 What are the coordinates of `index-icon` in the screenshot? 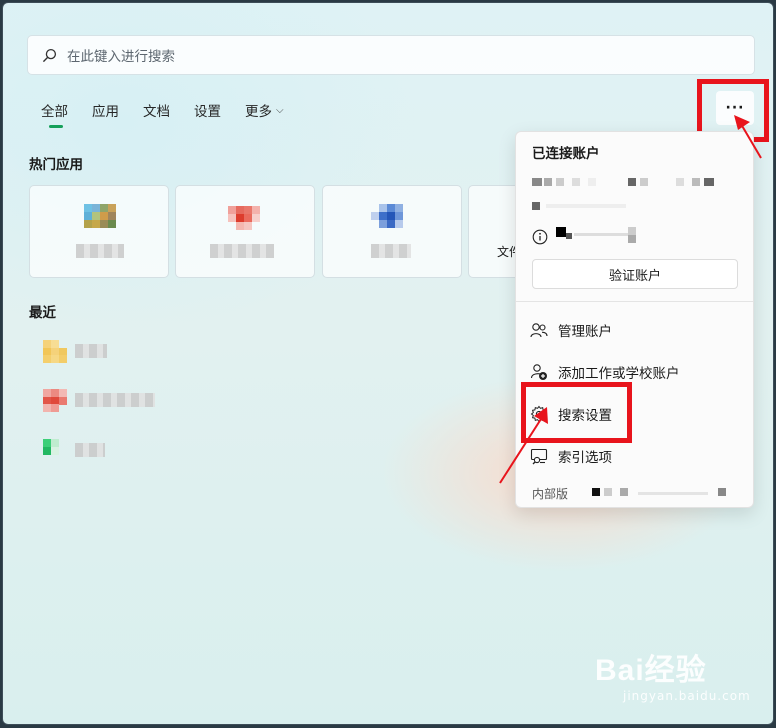 It's located at (539, 456).